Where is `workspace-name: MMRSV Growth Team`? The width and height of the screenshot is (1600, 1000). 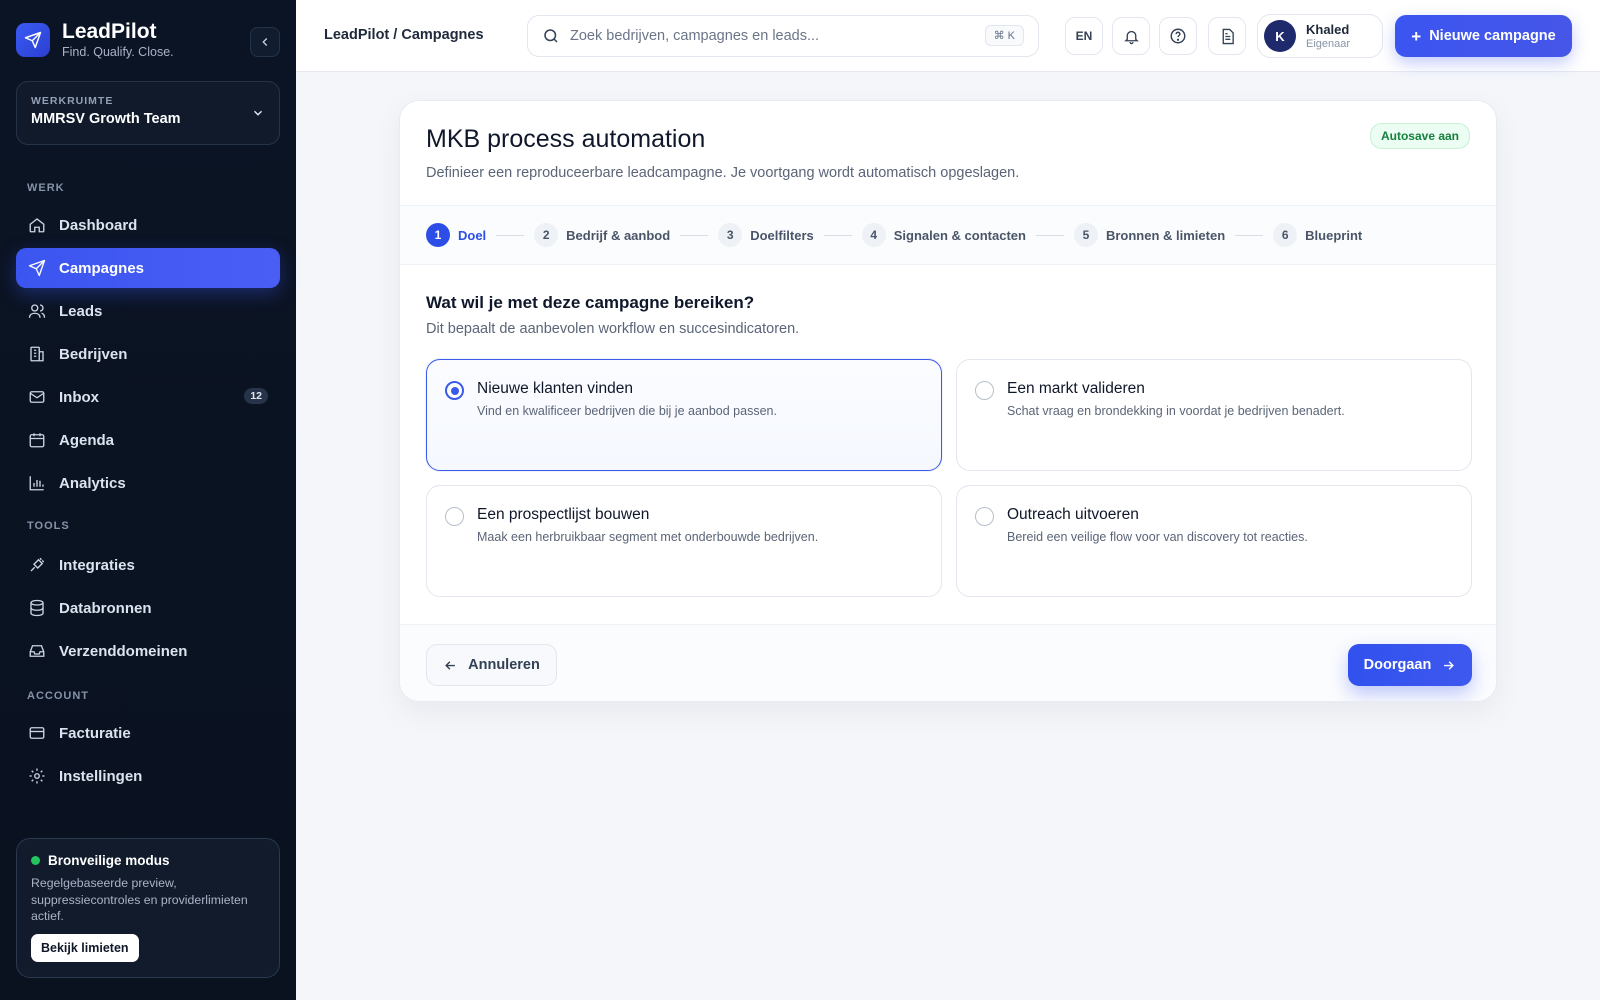
workspace-name: MMRSV Growth Team is located at coordinates (106, 119).